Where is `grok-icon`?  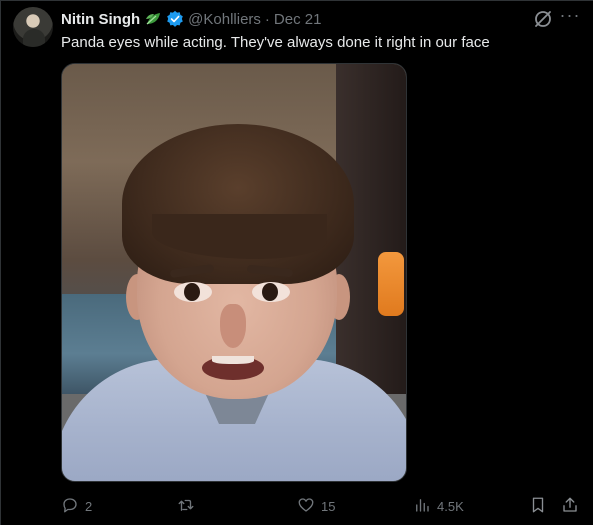
grok-icon is located at coordinates (543, 19).